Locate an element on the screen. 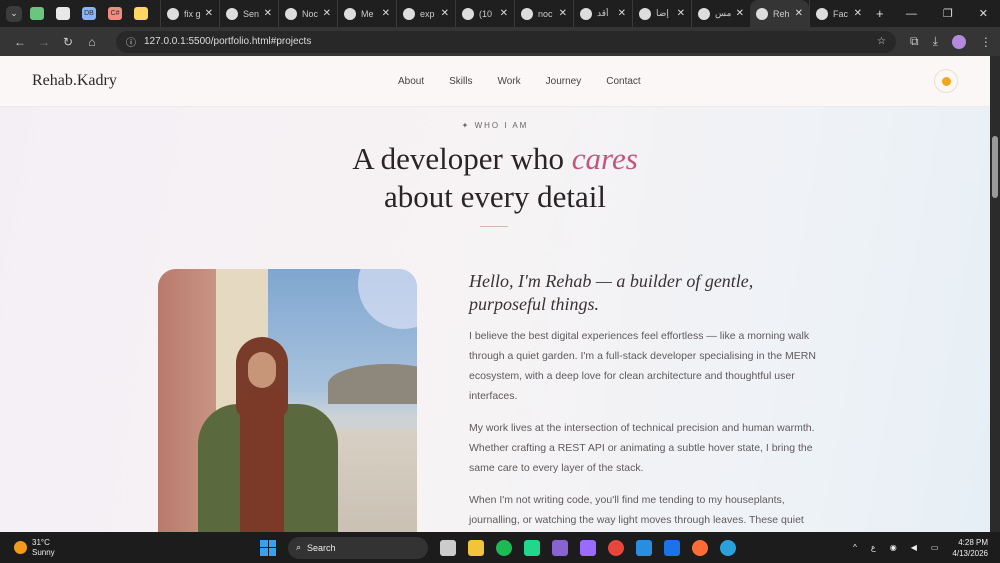 The width and height of the screenshot is (1000, 563). browser-tab: fix g ✕ is located at coordinates (189, 13).